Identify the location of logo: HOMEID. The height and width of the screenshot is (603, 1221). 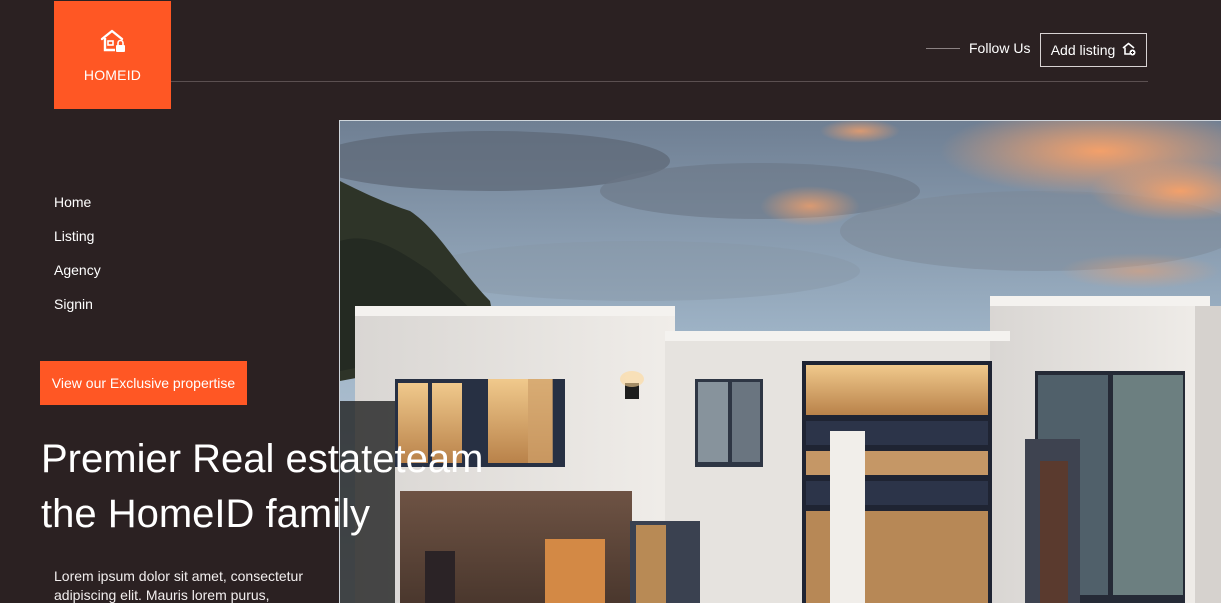
(112, 55).